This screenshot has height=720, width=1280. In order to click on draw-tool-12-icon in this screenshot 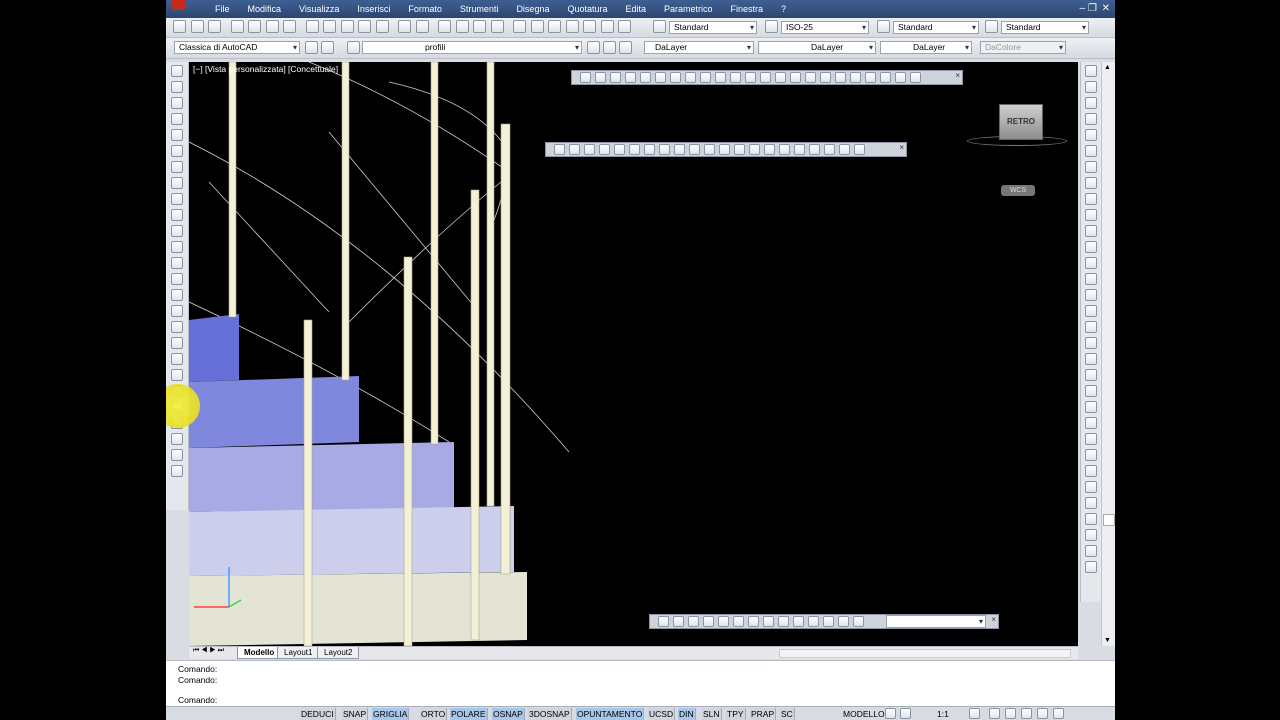, I will do `click(177, 263)`.